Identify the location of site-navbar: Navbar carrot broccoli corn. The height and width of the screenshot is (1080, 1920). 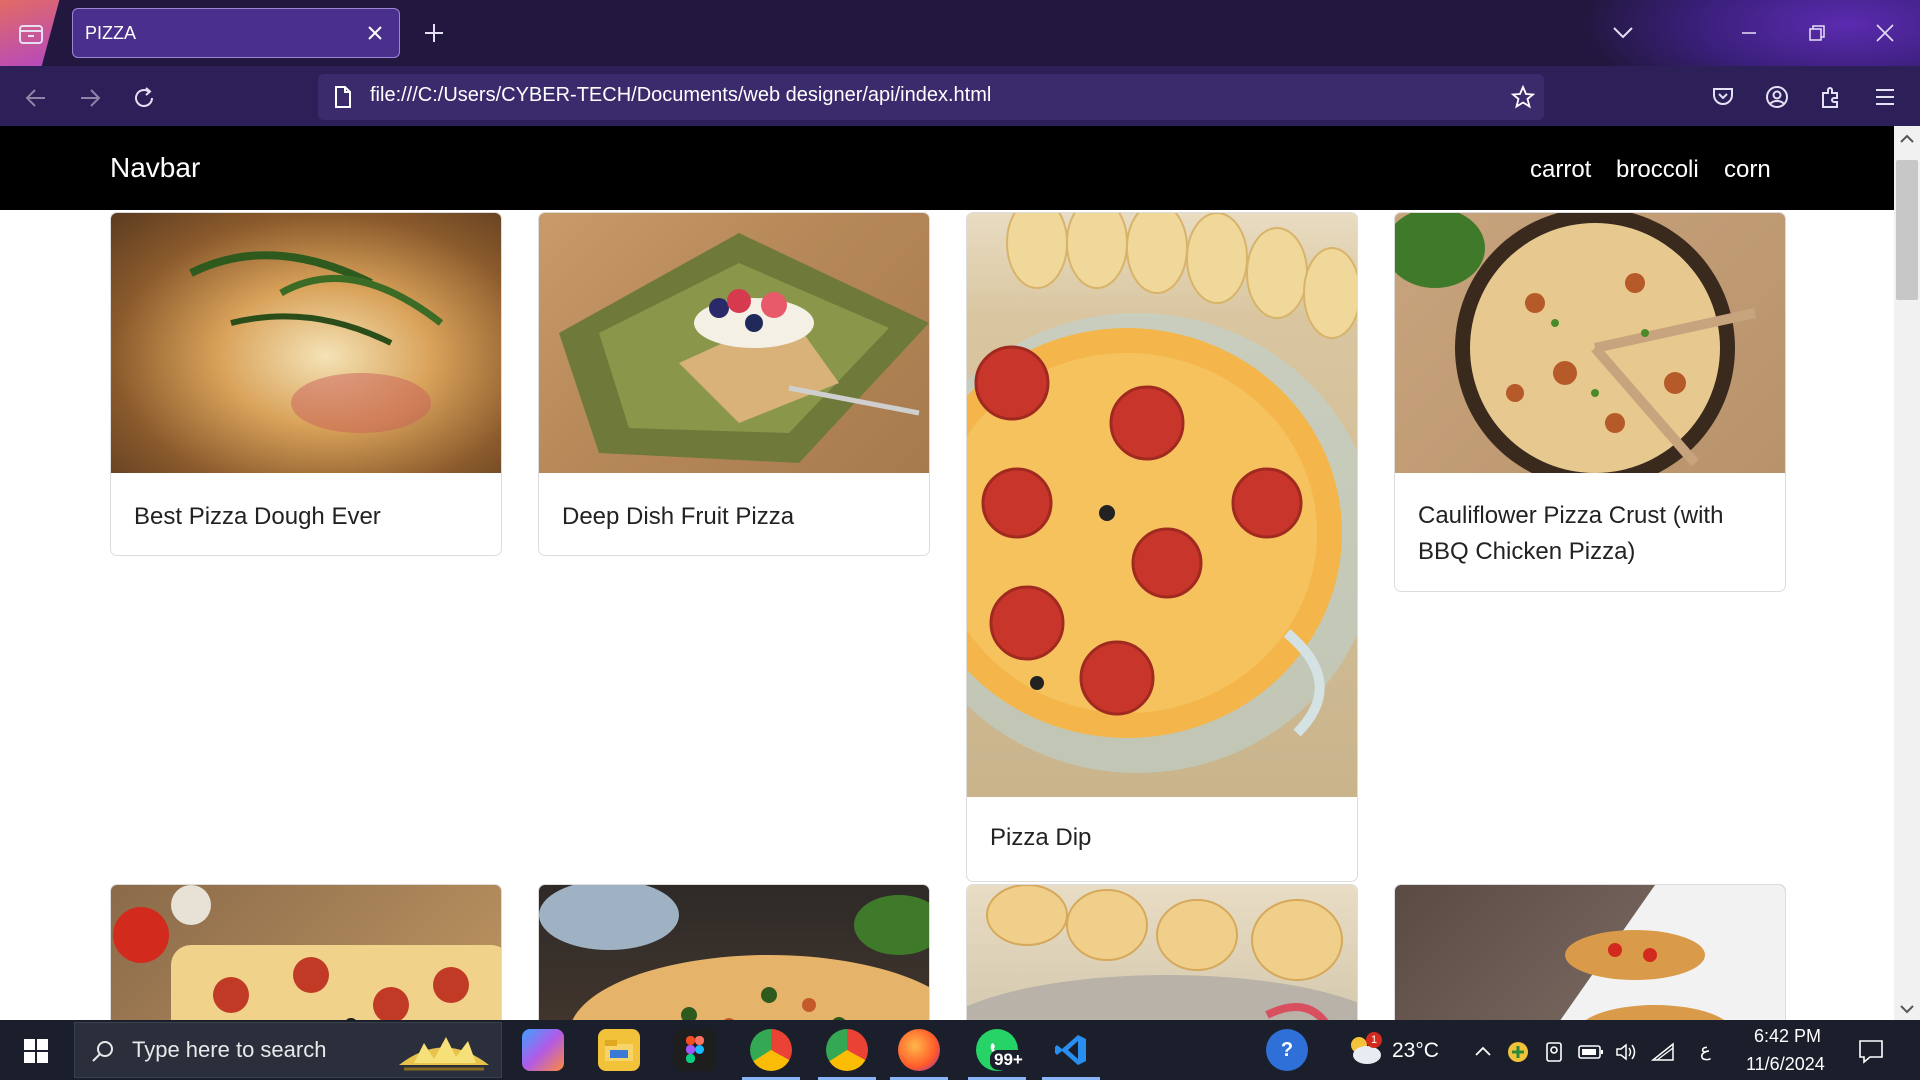
(947, 168).